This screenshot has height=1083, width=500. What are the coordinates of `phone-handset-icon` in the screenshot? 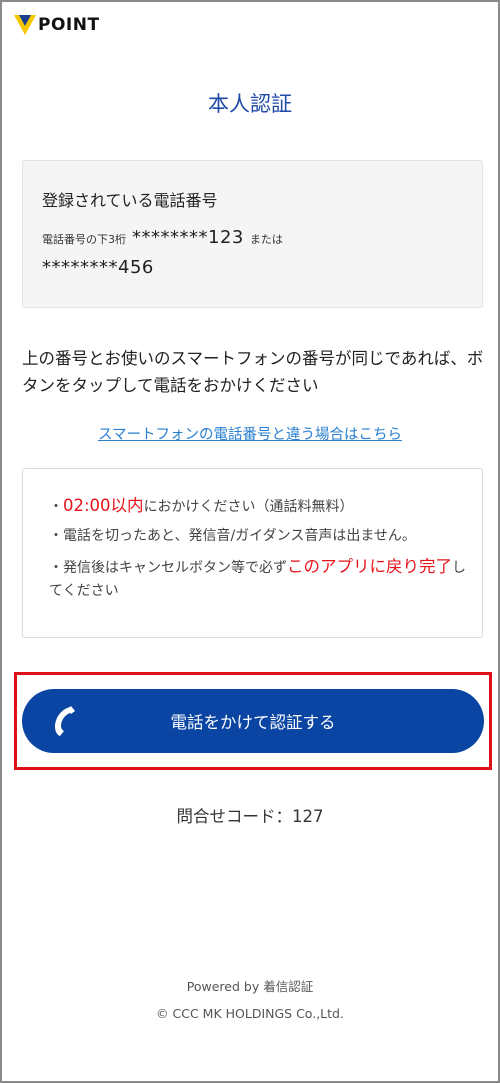 It's located at (64, 721).